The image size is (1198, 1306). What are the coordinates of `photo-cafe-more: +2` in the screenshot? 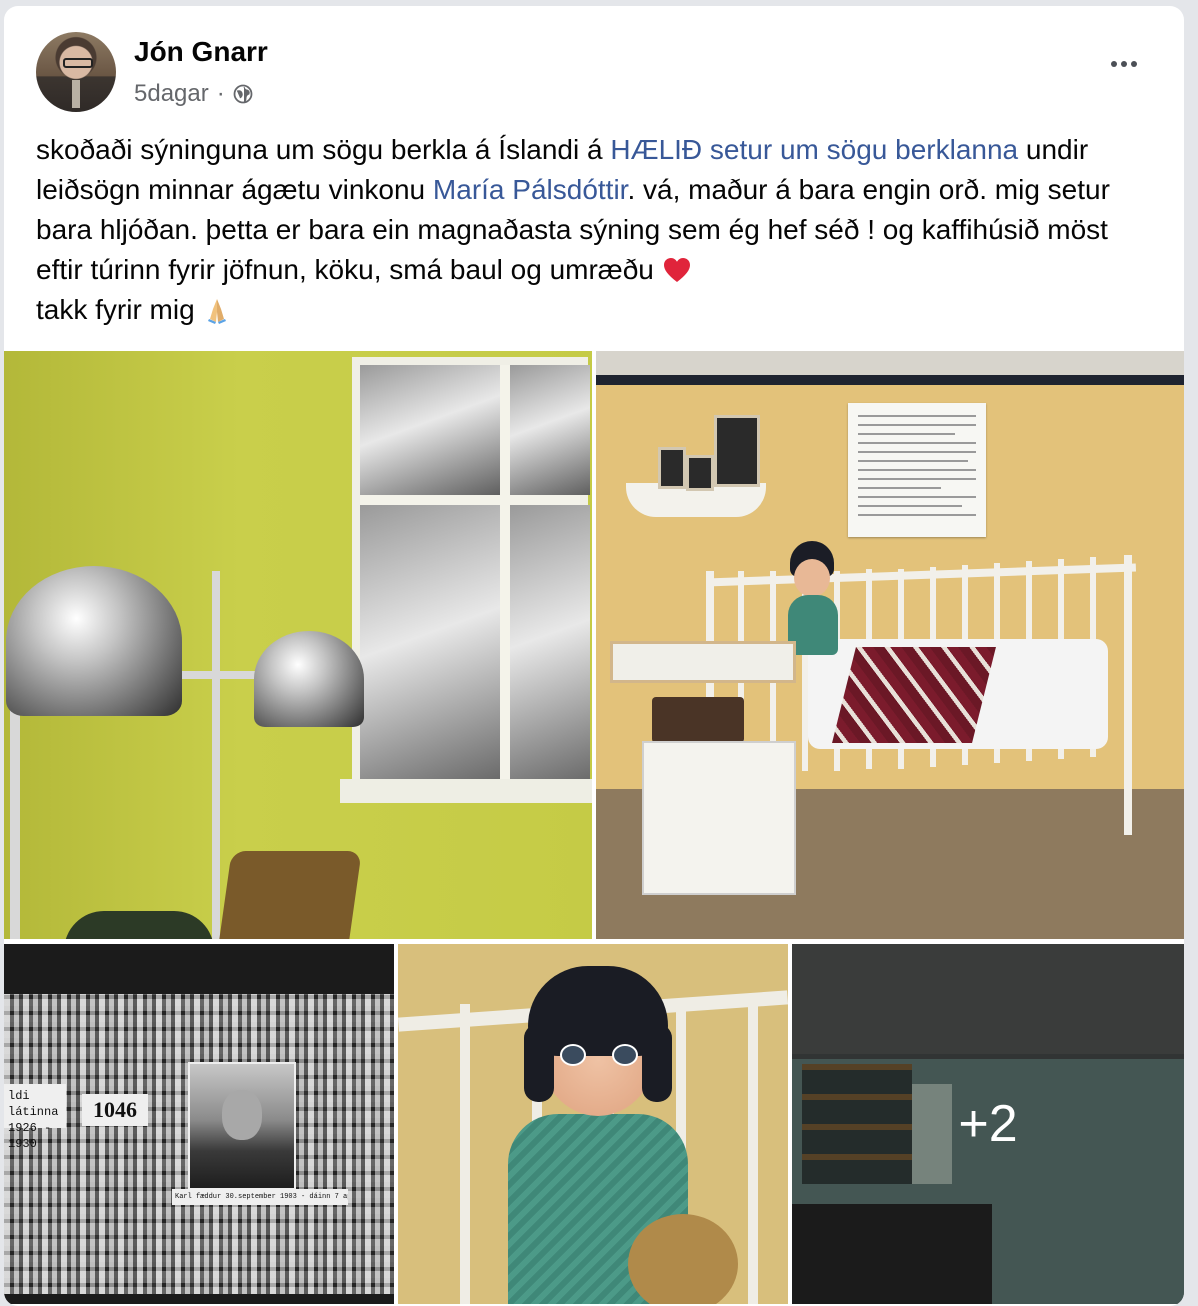 It's located at (988, 1124).